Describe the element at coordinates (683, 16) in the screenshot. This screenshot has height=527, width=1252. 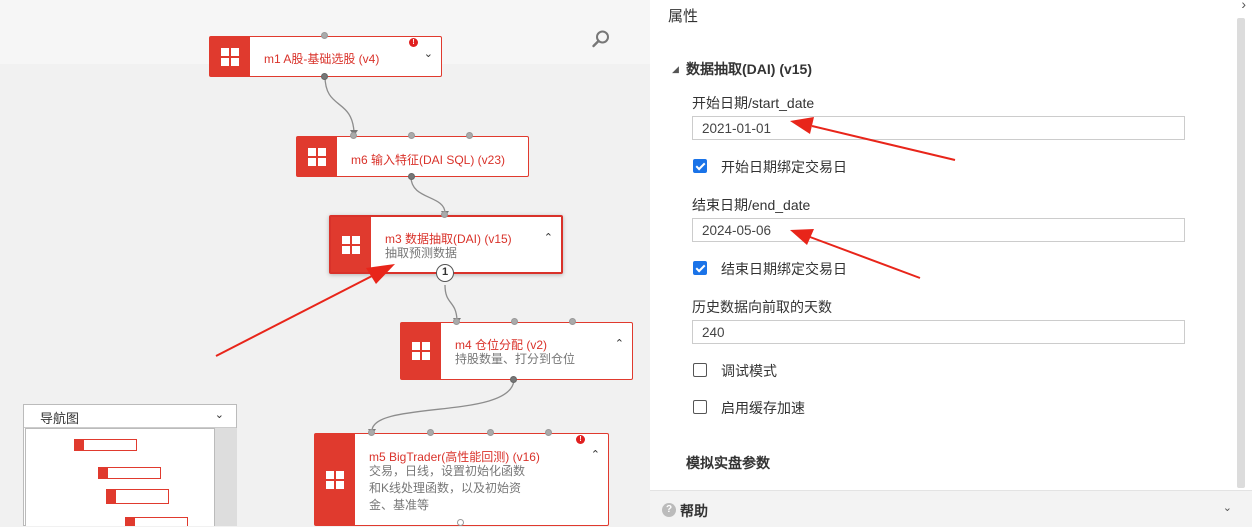
I see `panel-title: 属性` at that location.